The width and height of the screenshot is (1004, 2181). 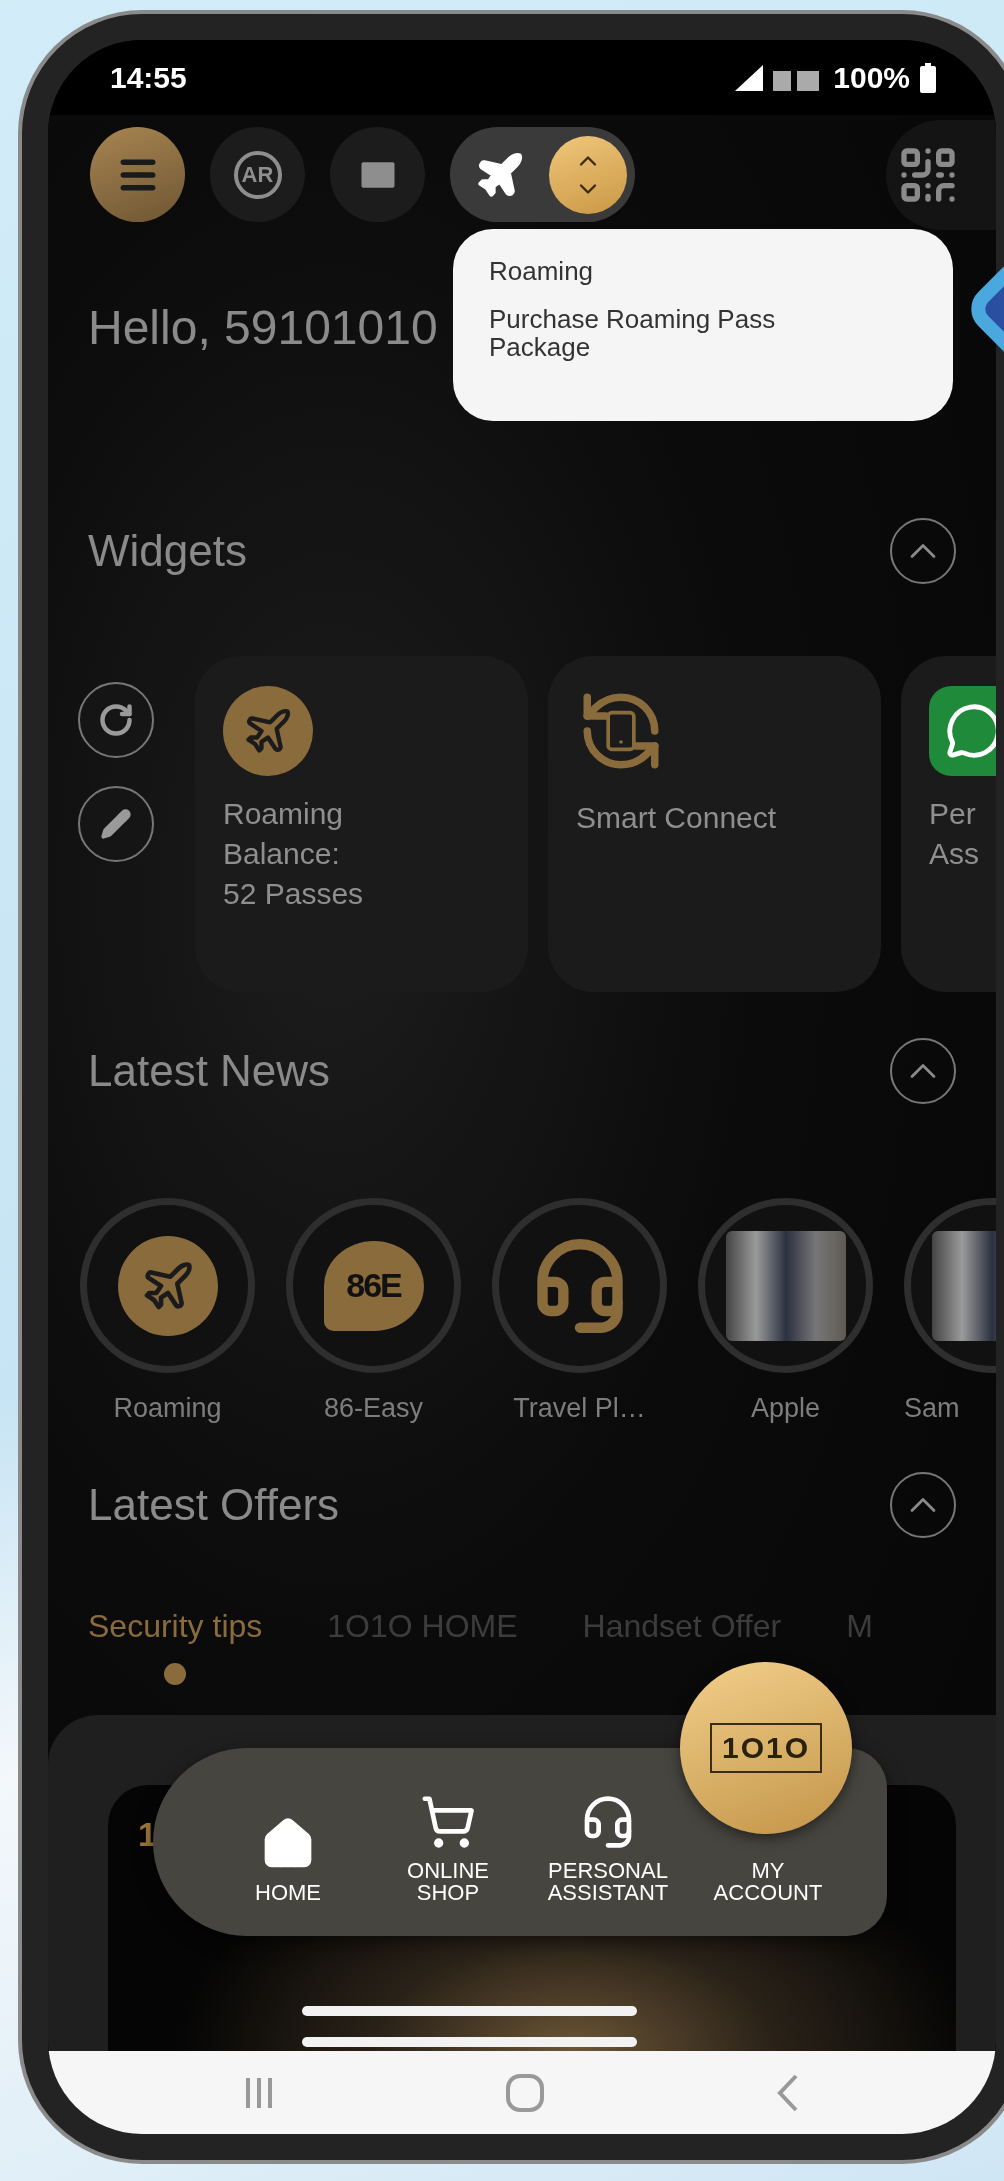 What do you see at coordinates (941, 174) in the screenshot?
I see `qr-code-button` at bounding box center [941, 174].